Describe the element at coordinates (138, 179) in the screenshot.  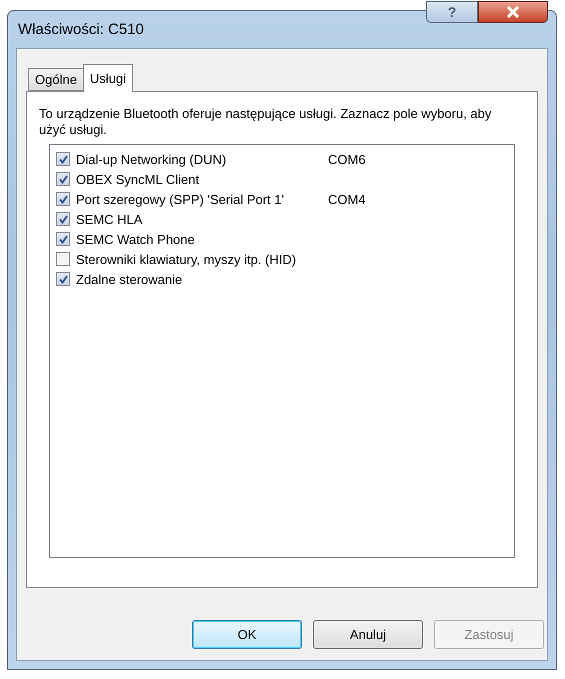
I see `service-name: OBEX SyncML Client` at that location.